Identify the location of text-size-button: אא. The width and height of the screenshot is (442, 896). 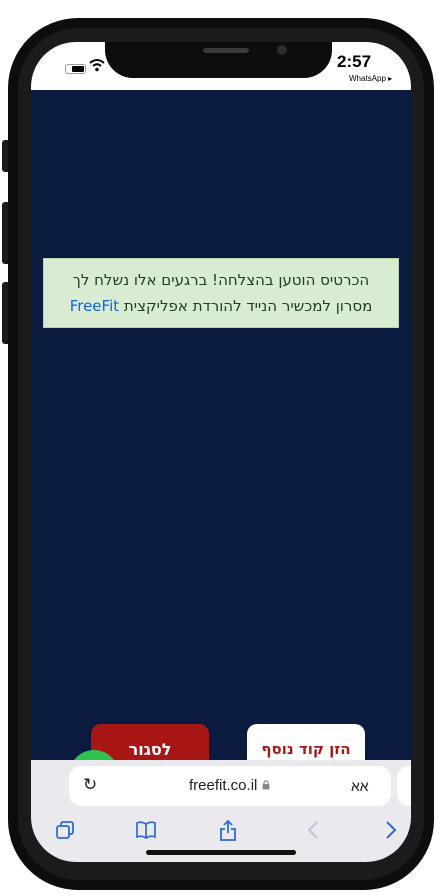
(360, 786).